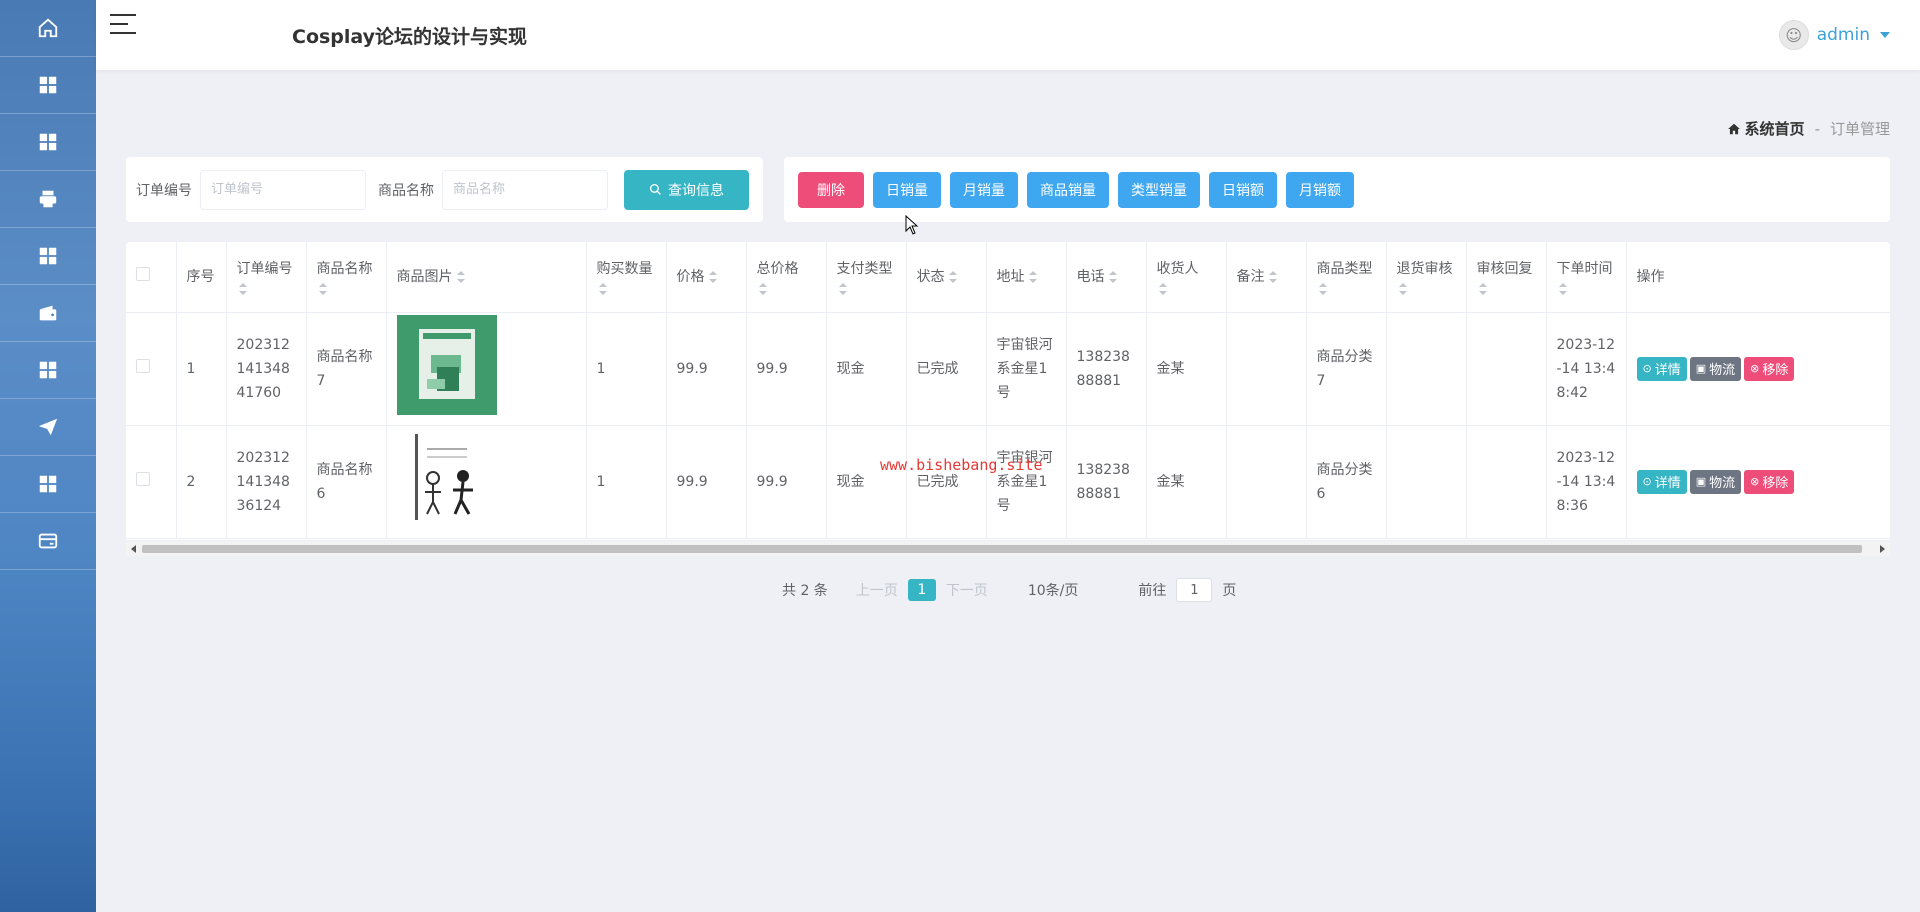  Describe the element at coordinates (410, 37) in the screenshot. I see `app-title: Cosplay论坛的设计与实现` at that location.